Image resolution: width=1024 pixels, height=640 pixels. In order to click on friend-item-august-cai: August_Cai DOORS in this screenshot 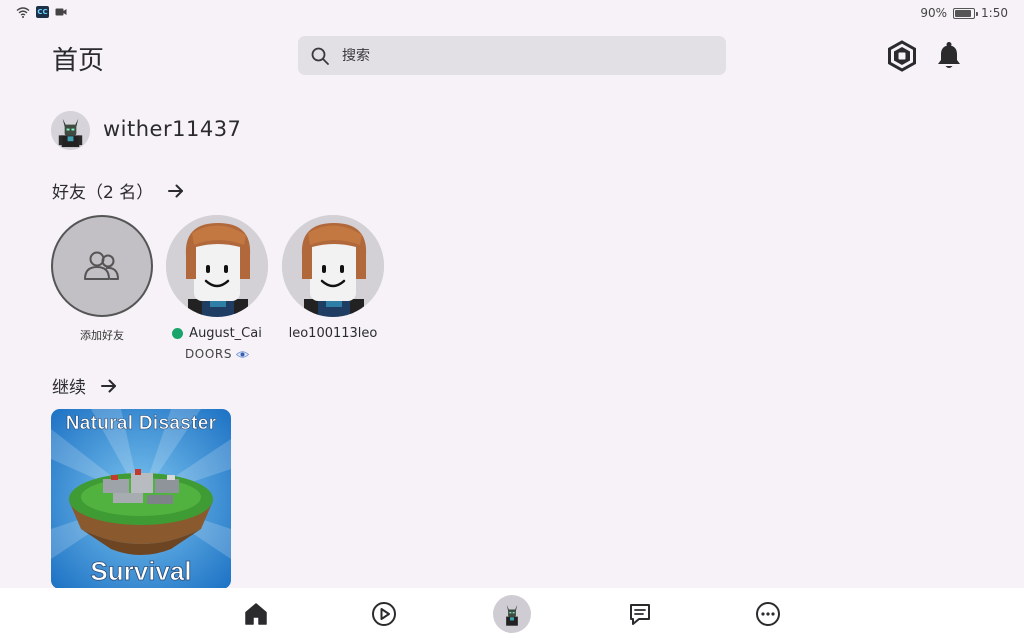, I will do `click(217, 288)`.